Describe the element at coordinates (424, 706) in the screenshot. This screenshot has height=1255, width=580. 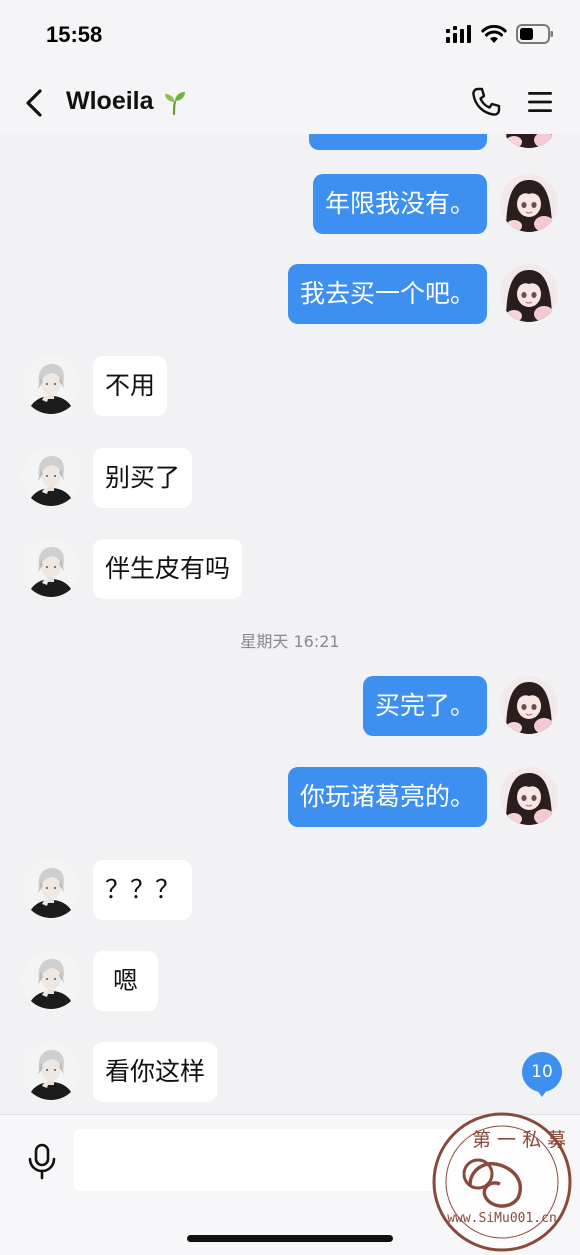
I see `message-bubble: 买完了。` at that location.